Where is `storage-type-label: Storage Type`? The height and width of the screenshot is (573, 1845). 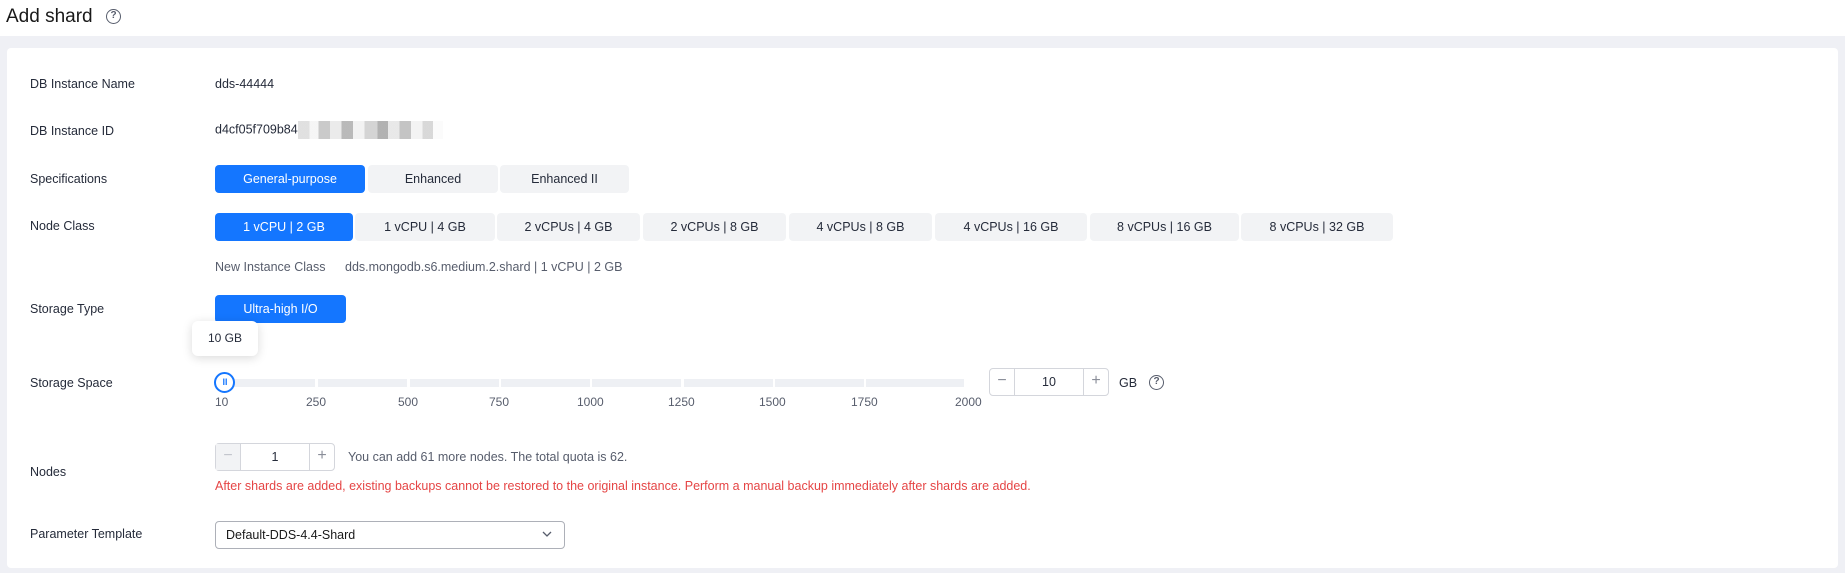 storage-type-label: Storage Type is located at coordinates (67, 309).